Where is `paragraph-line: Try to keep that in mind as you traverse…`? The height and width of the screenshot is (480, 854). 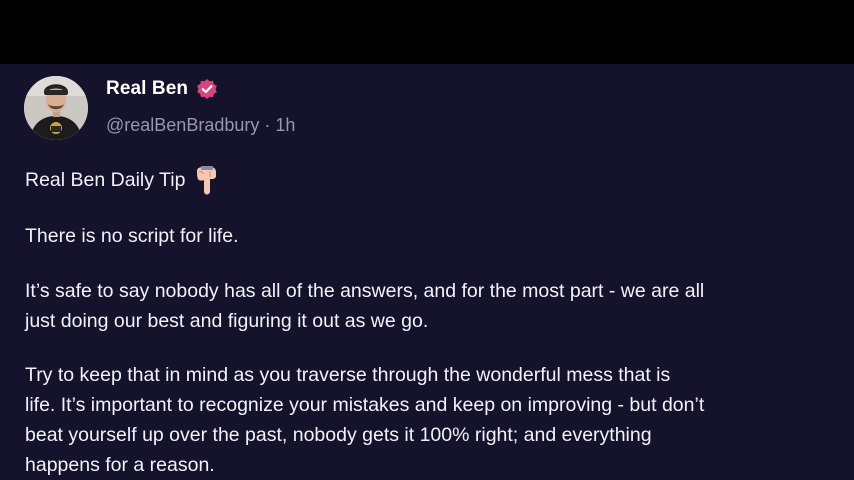
paragraph-line: Try to keep that in mind as you traverse… is located at coordinates (348, 375).